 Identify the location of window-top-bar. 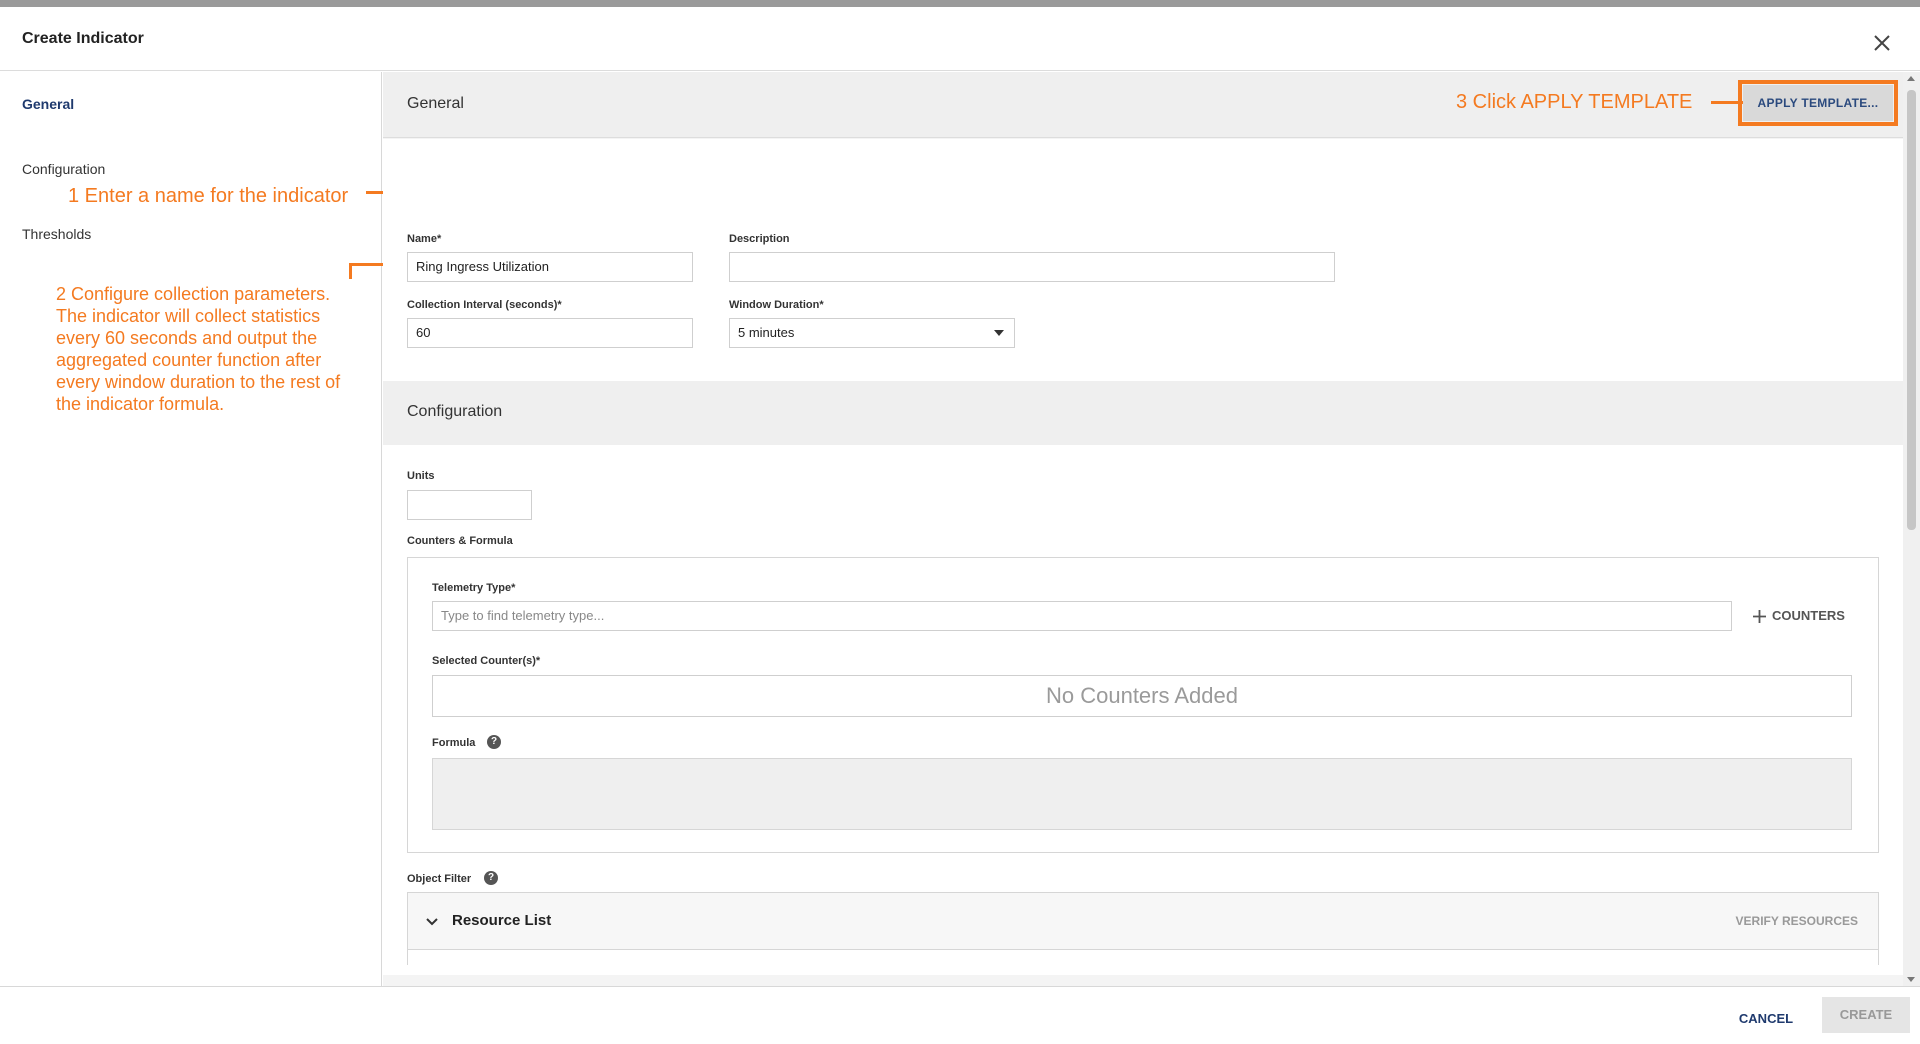
(960, 3).